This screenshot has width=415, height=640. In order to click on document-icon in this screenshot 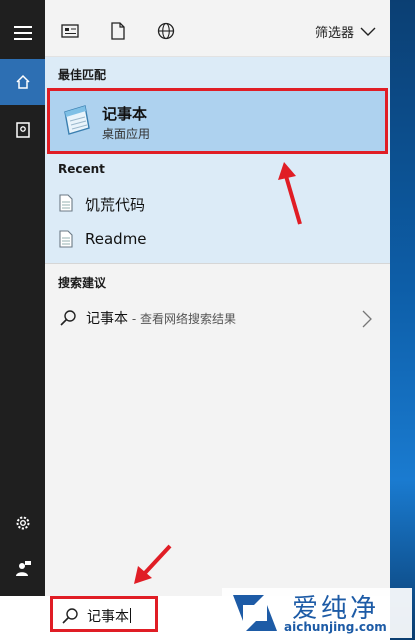, I will do `click(118, 31)`.